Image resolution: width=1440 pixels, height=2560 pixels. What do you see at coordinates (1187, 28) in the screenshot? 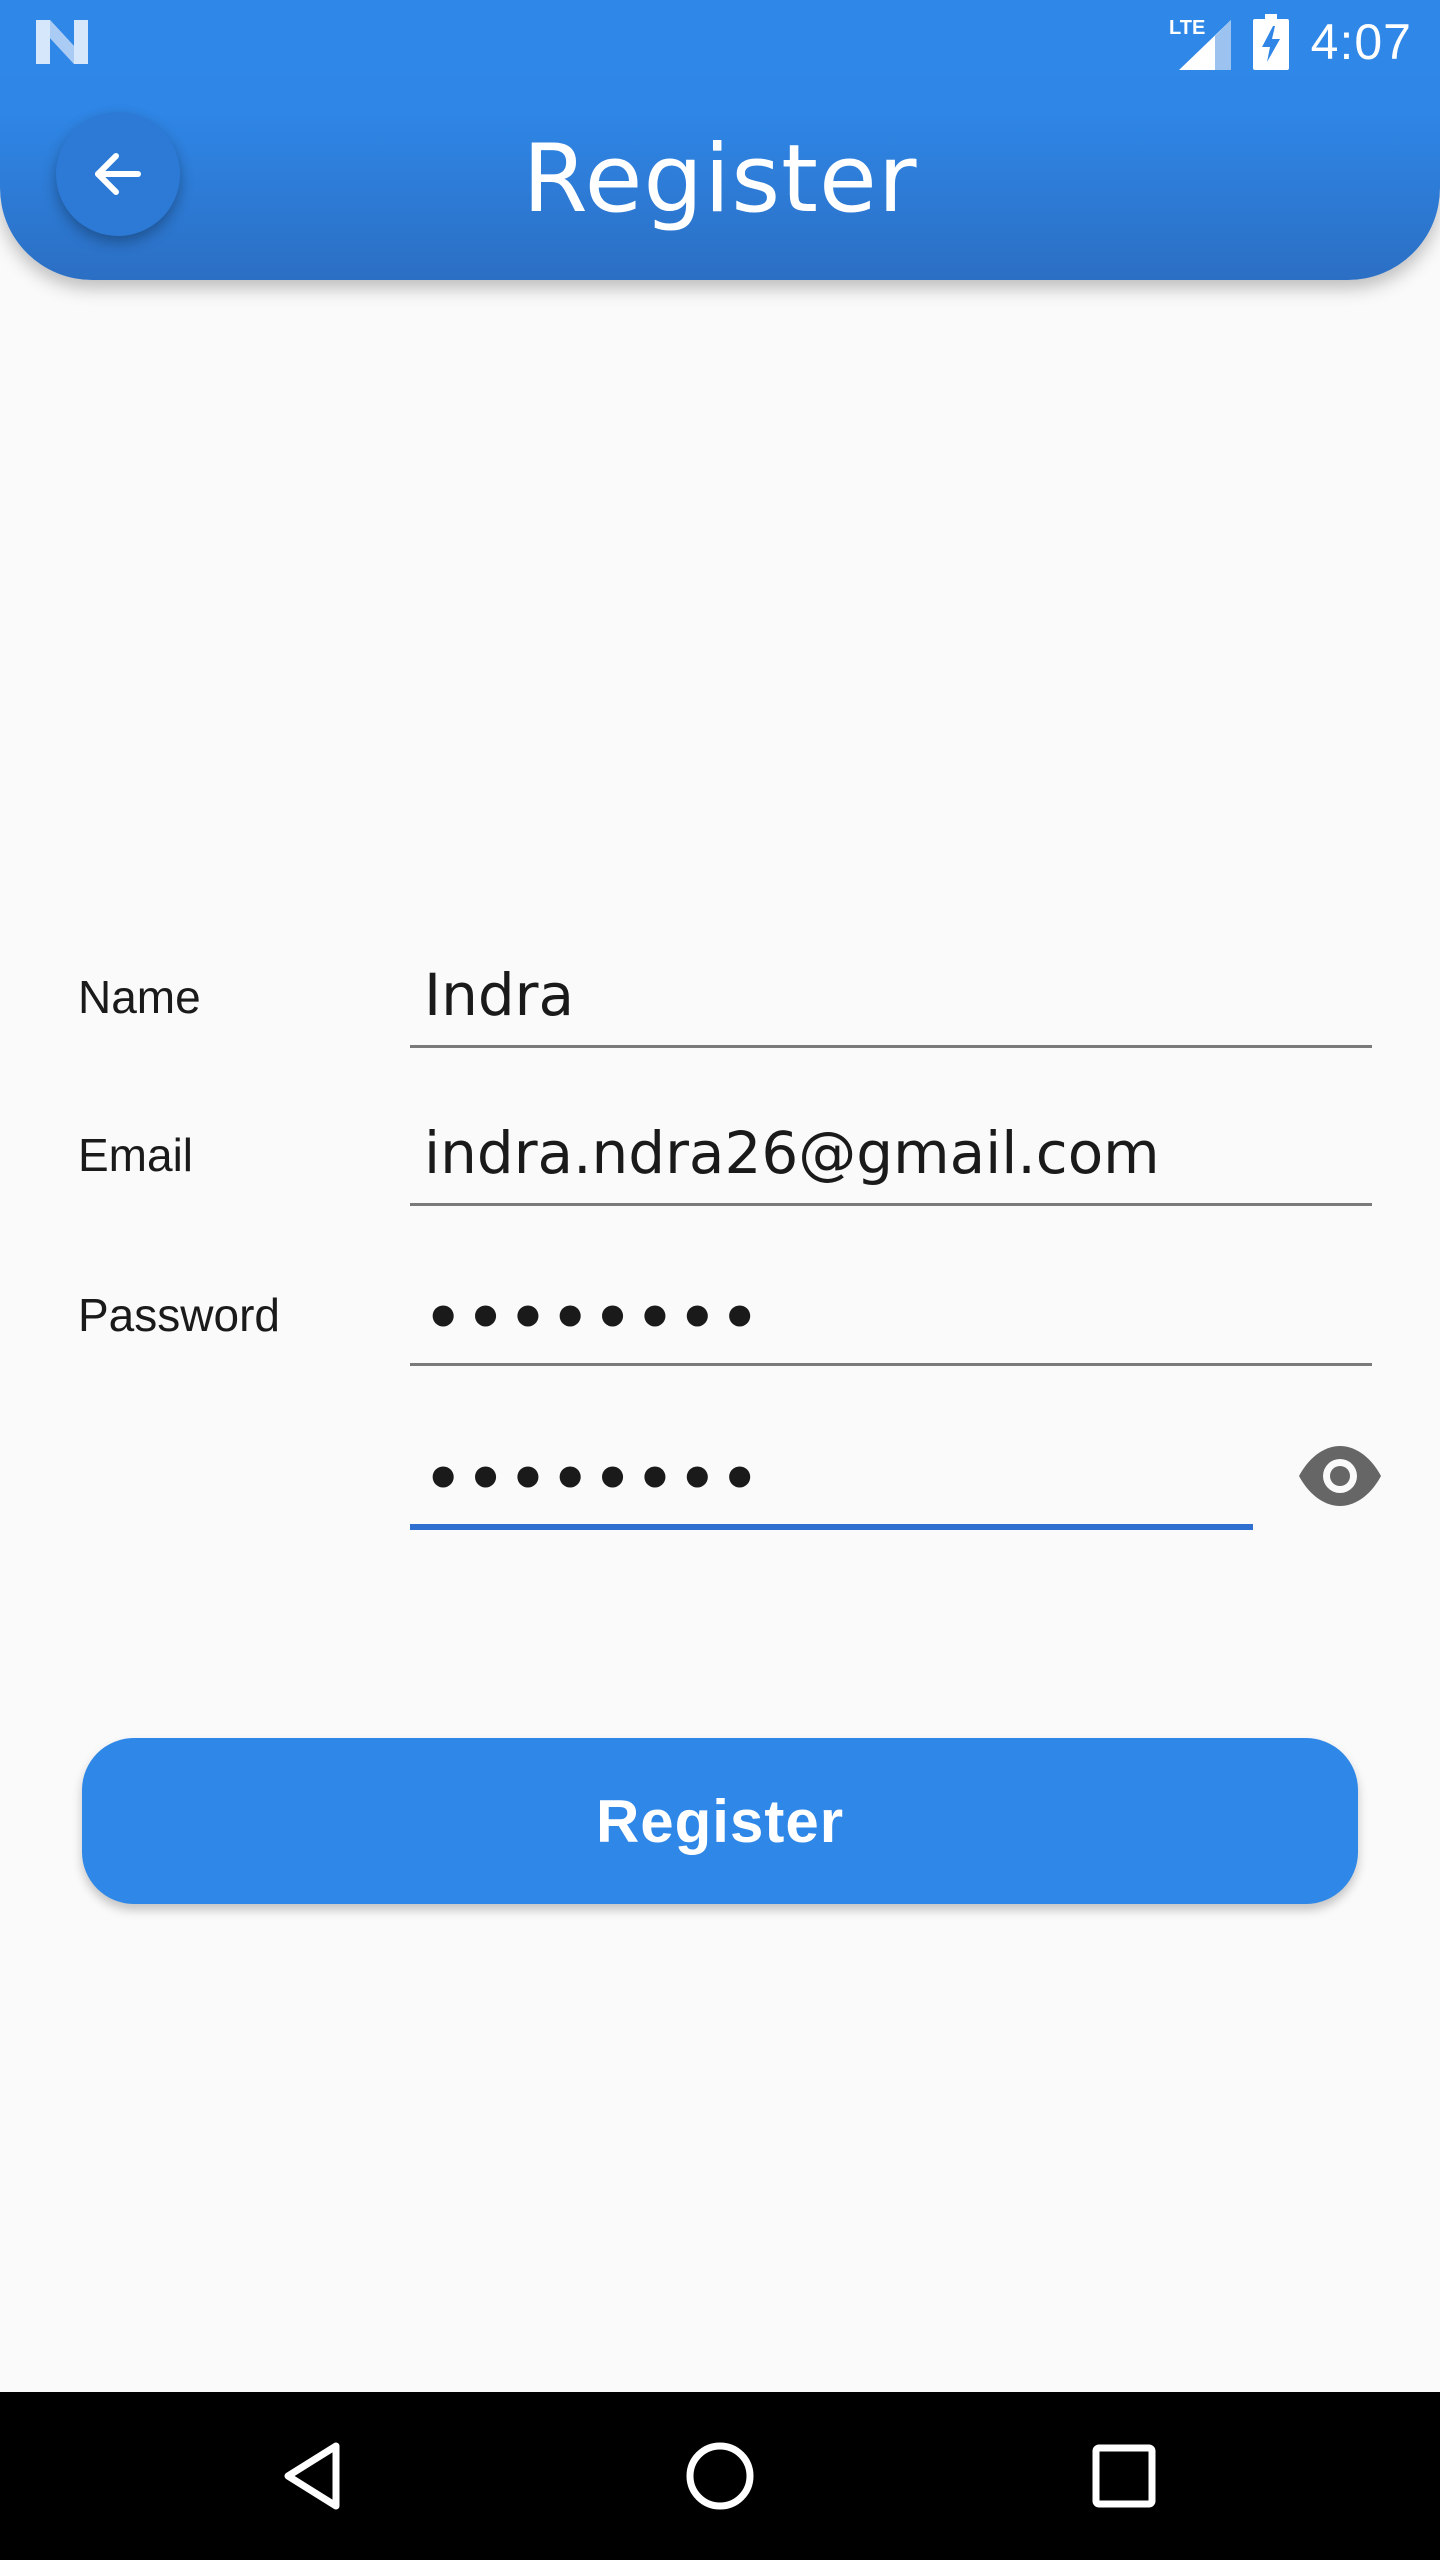
I see `lte-label: LTE` at bounding box center [1187, 28].